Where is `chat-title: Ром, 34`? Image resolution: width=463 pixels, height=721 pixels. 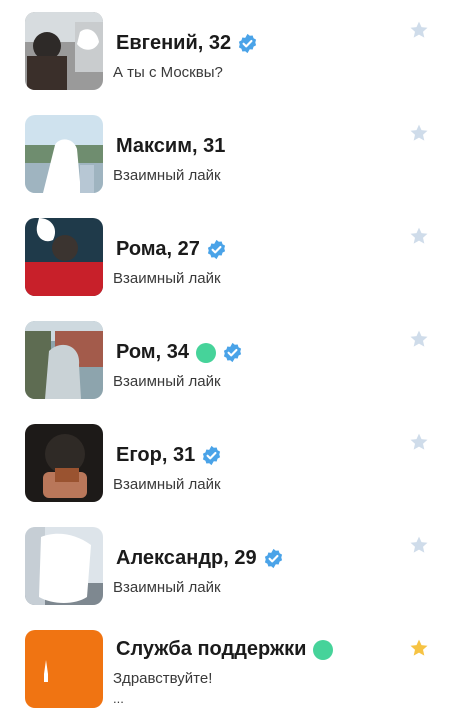 chat-title: Ром, 34 is located at coordinates (179, 352).